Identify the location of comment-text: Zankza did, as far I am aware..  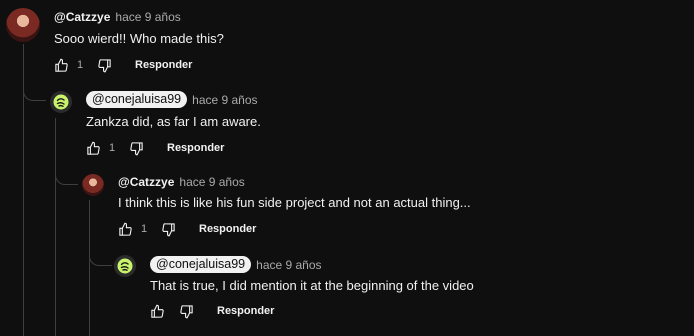
(173, 121).